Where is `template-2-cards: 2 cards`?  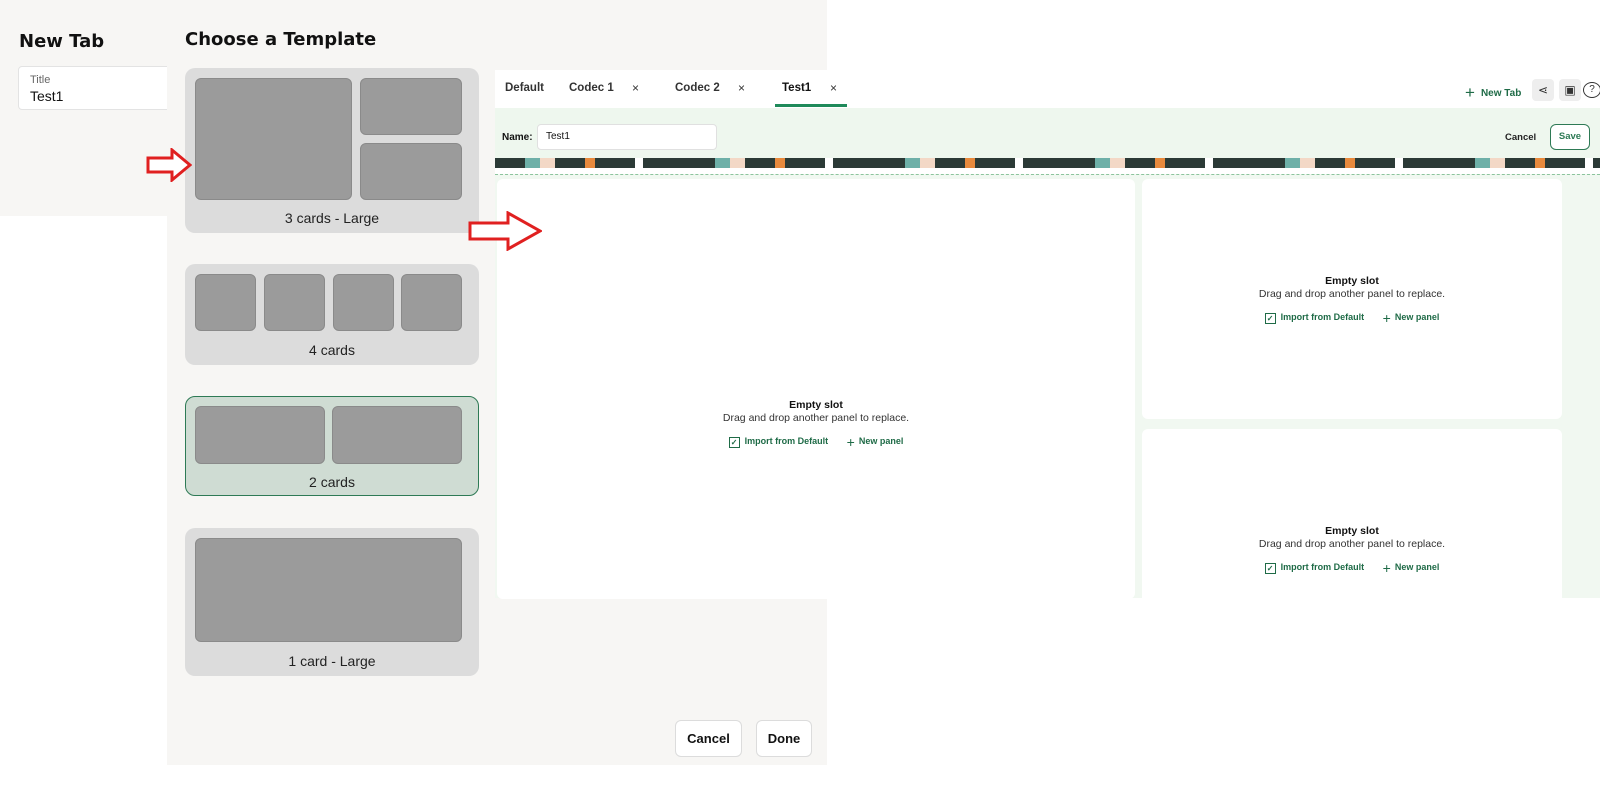
template-2-cards: 2 cards is located at coordinates (332, 446).